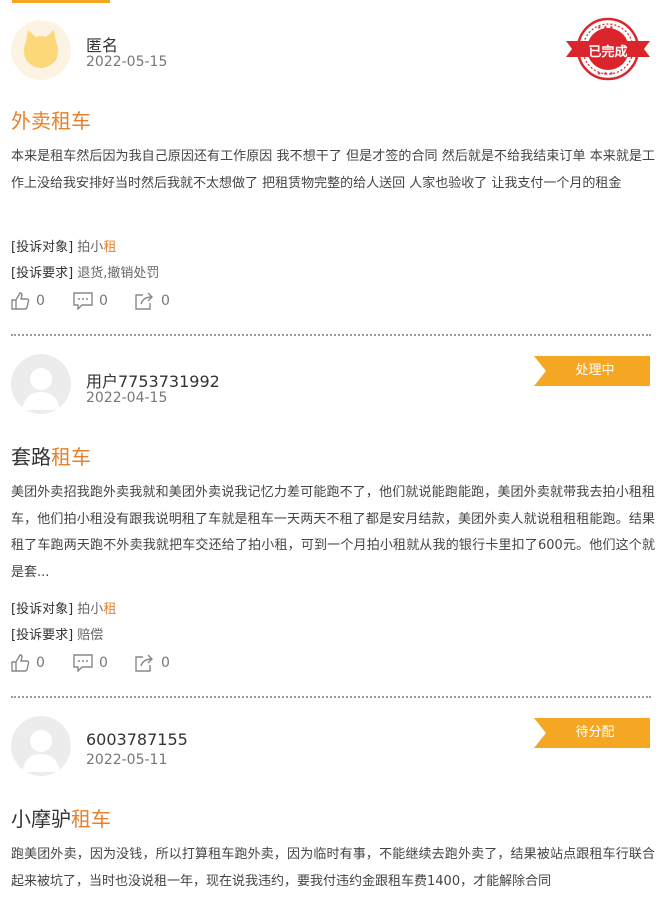  Describe the element at coordinates (102, 44) in the screenshot. I see `user-name: 匿名` at that location.